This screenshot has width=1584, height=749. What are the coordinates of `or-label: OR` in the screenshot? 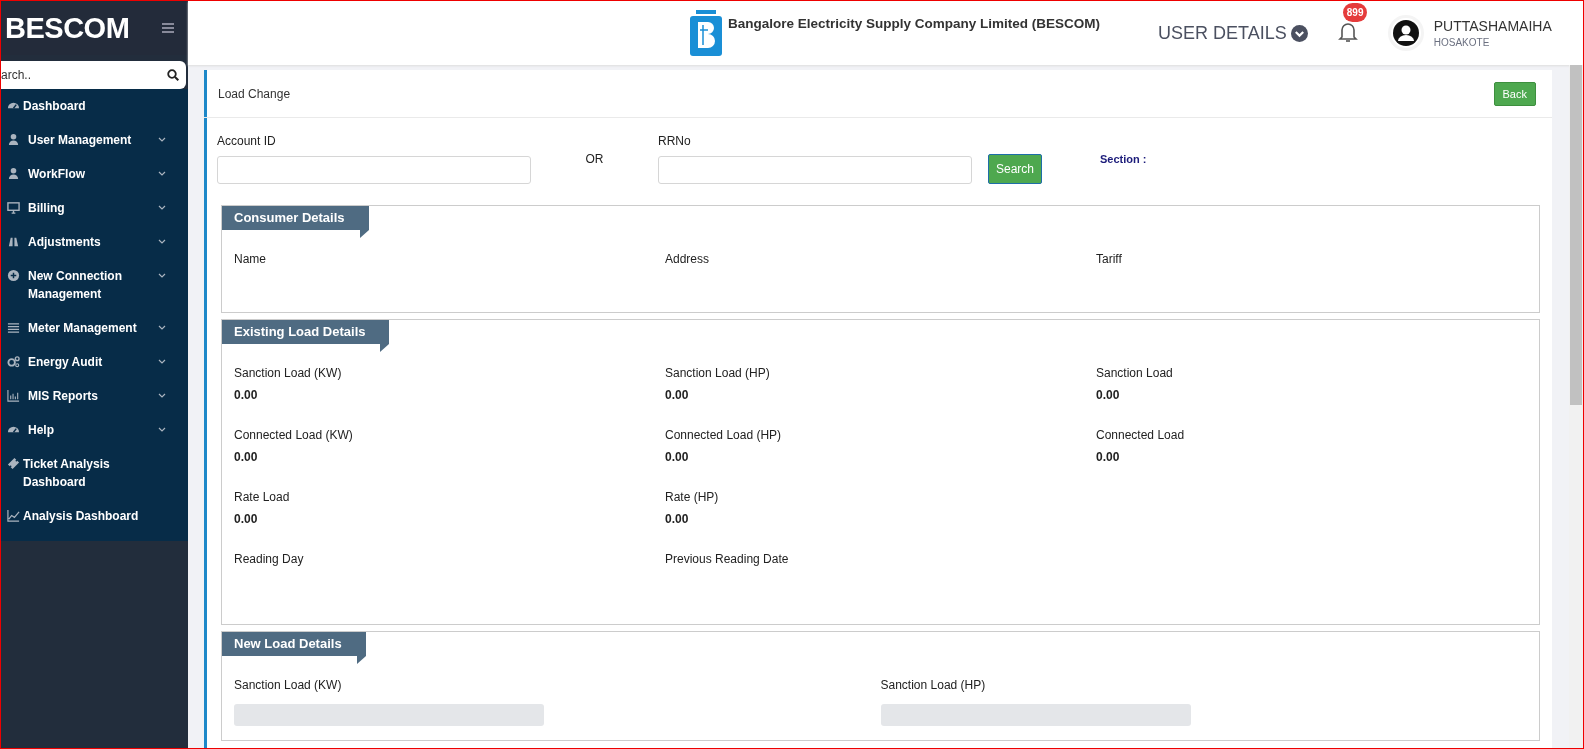 It's located at (594, 159).